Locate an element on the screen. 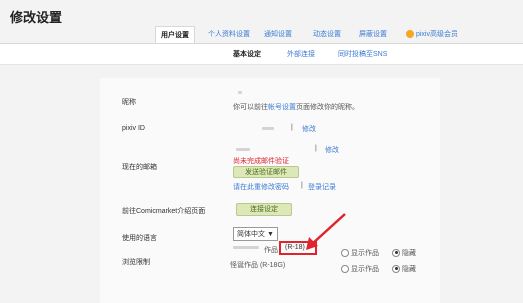 This screenshot has width=523, height=303. filter-row1-hide-label: 隐藏 is located at coordinates (409, 253).